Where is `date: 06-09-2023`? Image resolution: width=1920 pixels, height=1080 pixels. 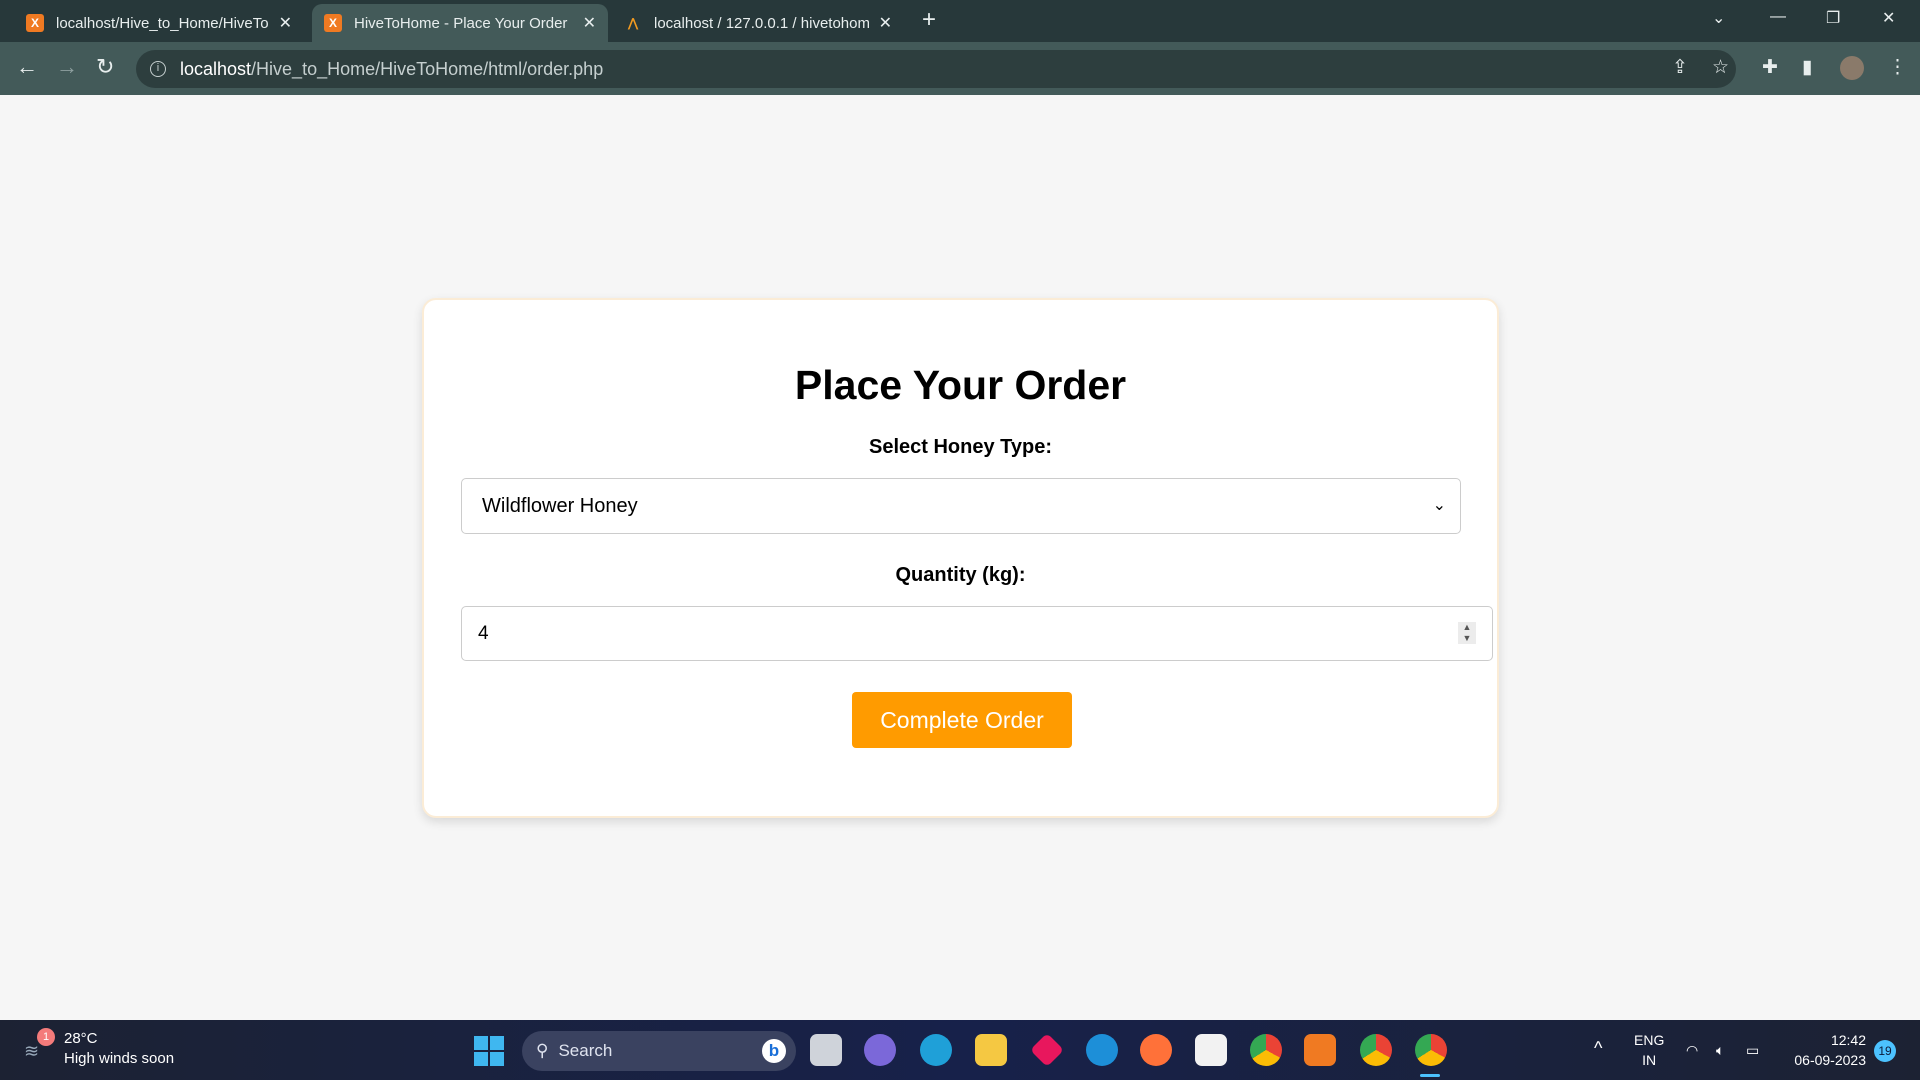 date: 06-09-2023 is located at coordinates (1830, 1060).